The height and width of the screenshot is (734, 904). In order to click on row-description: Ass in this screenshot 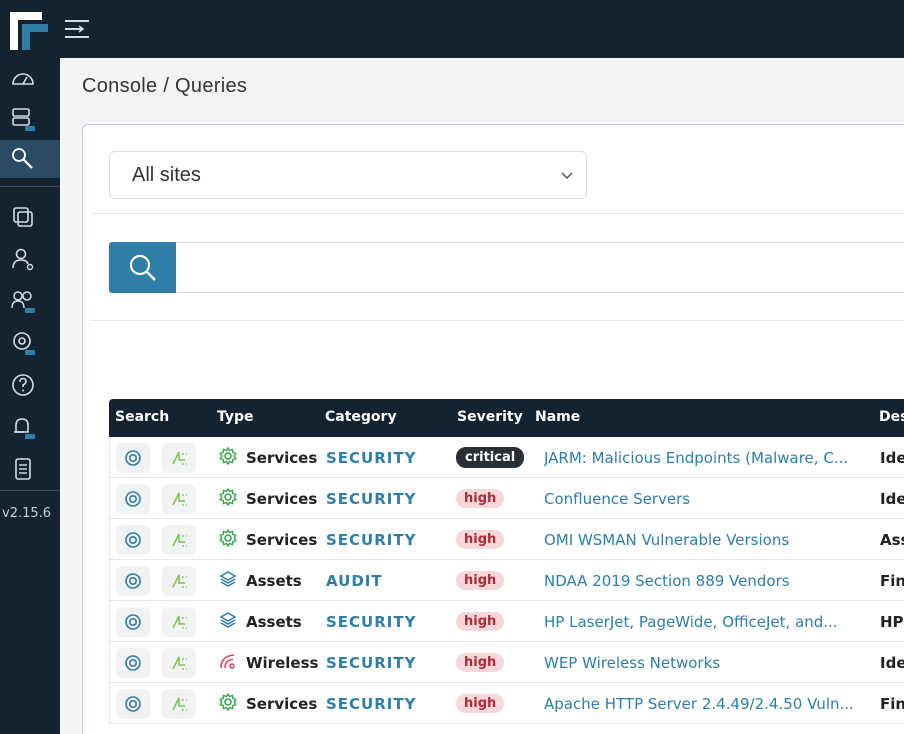, I will do `click(892, 539)`.